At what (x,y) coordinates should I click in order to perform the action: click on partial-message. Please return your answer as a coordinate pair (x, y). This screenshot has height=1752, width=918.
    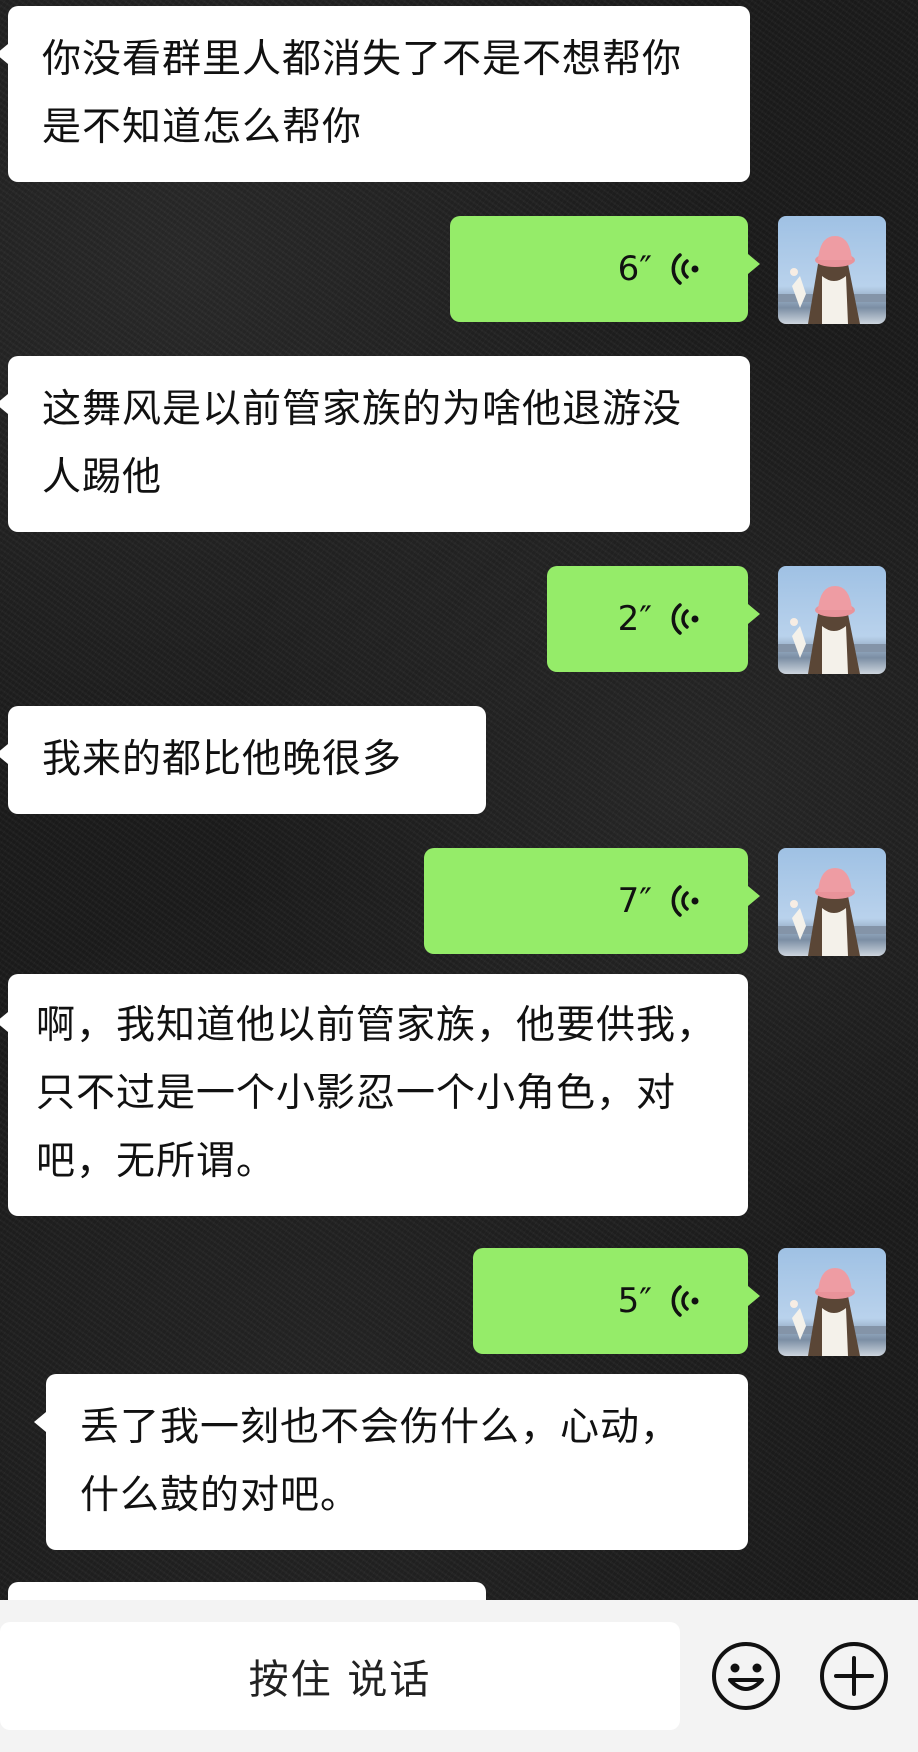
    Looking at the image, I should click on (247, 1591).